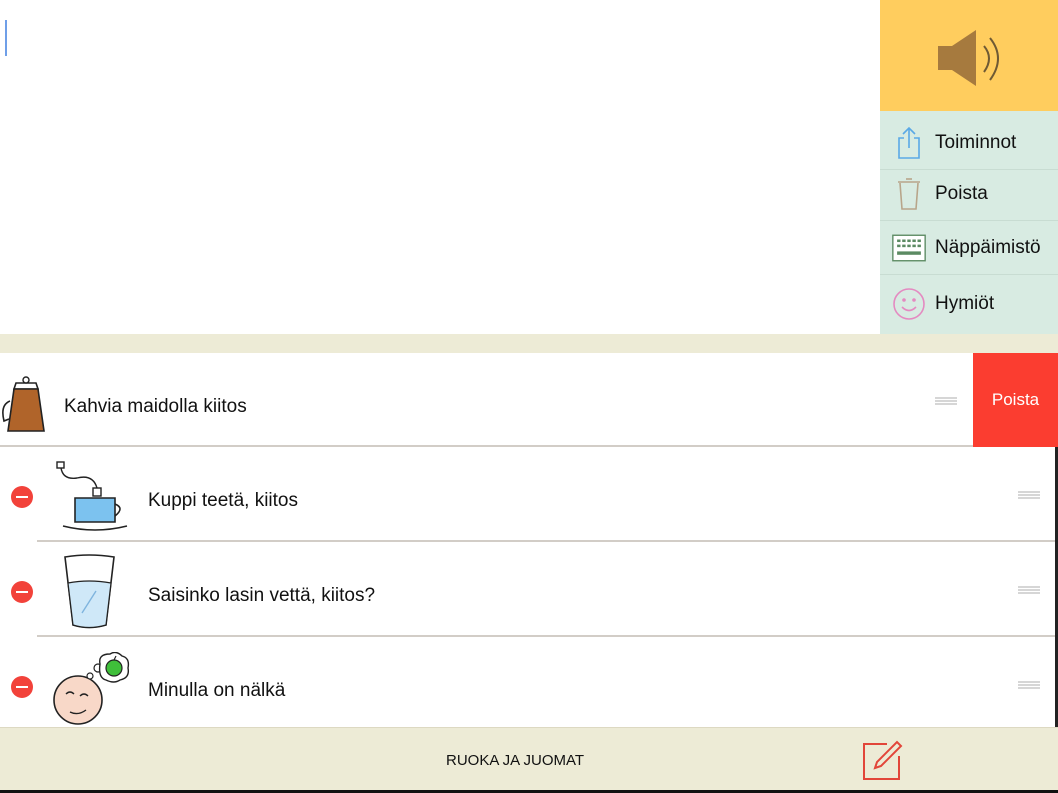 The width and height of the screenshot is (1058, 793). What do you see at coordinates (909, 143) in the screenshot?
I see `share-icon` at bounding box center [909, 143].